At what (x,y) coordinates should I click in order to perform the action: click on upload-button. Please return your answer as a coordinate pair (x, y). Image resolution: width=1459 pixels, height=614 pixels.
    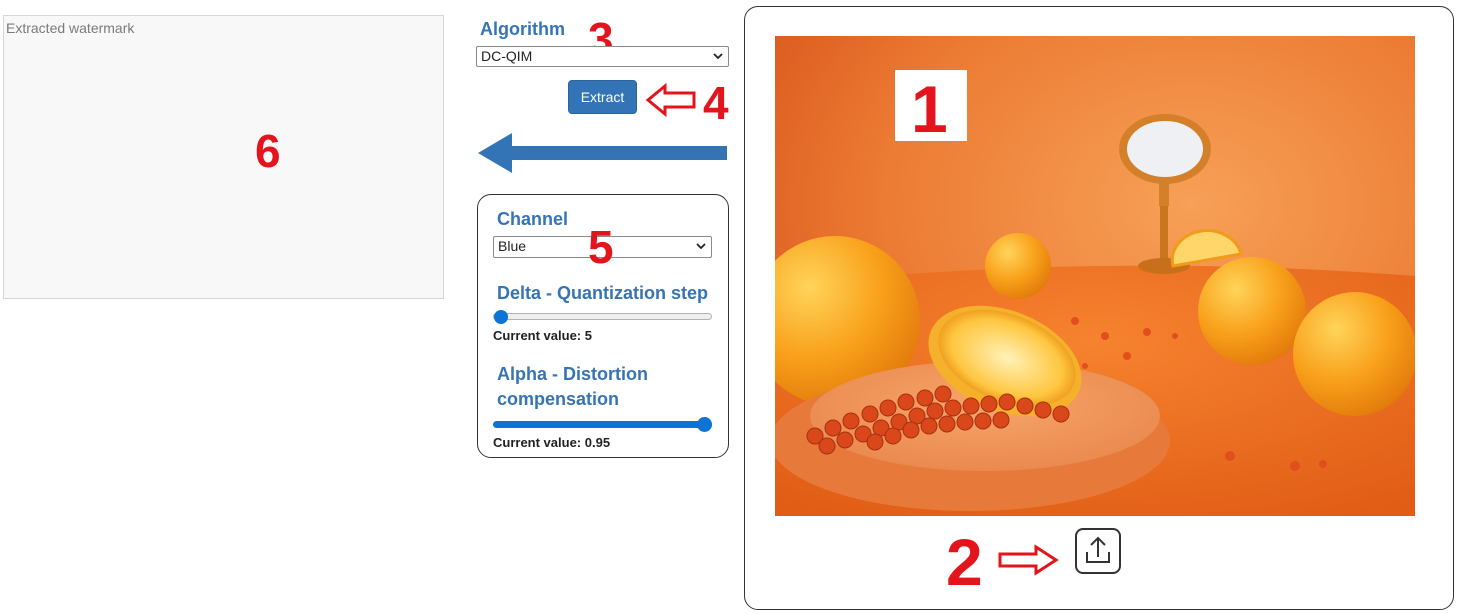
    Looking at the image, I should click on (1098, 551).